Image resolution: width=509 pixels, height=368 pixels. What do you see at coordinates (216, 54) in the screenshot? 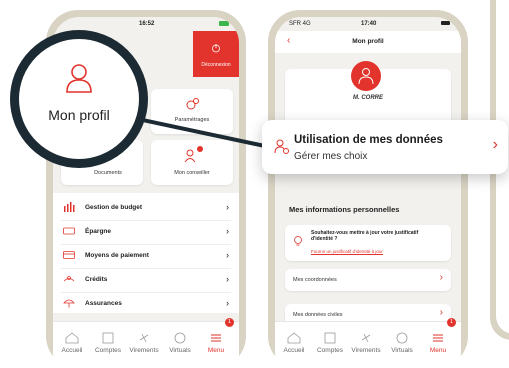
I see `logout-button: Déconnexion` at bounding box center [216, 54].